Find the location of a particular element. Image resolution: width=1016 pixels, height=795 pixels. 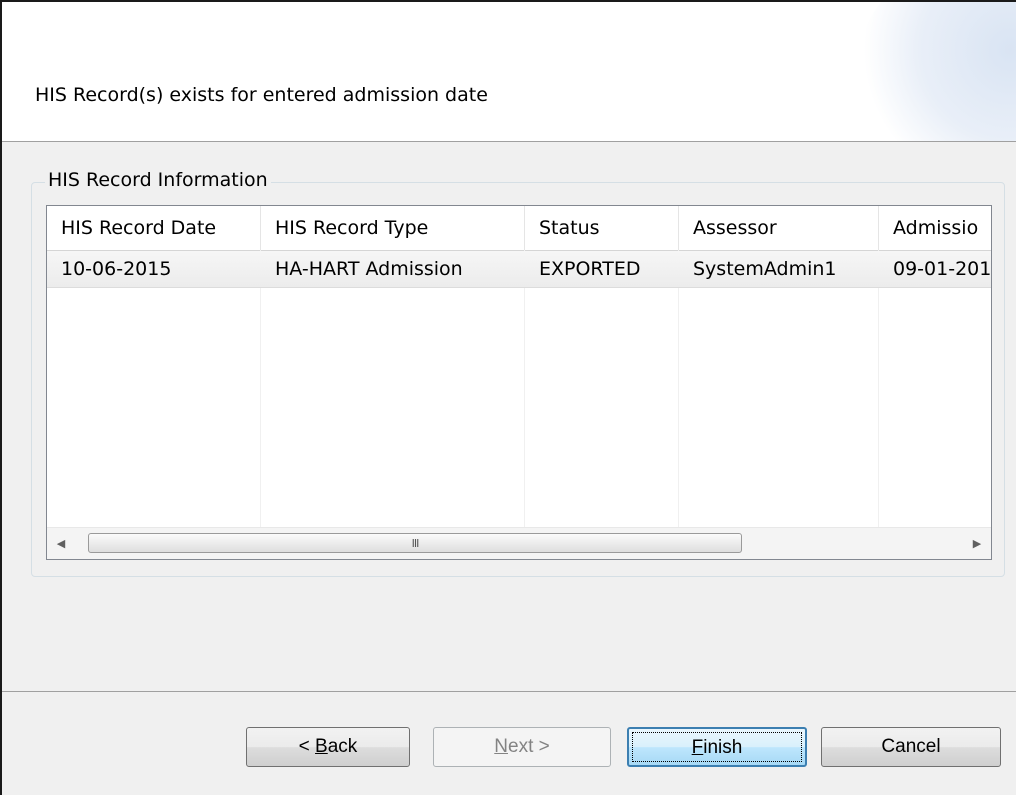

cancel-button: Cancel is located at coordinates (911, 747).